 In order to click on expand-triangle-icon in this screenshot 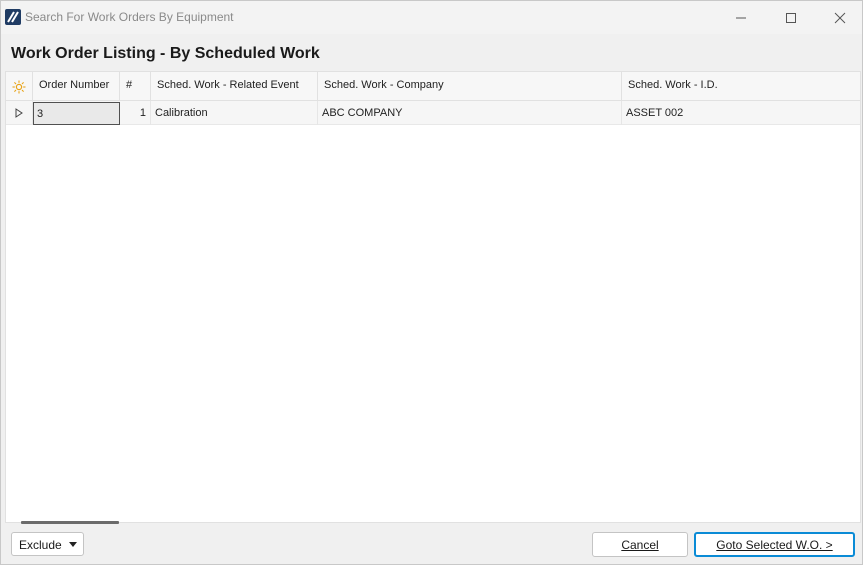, I will do `click(19, 113)`.